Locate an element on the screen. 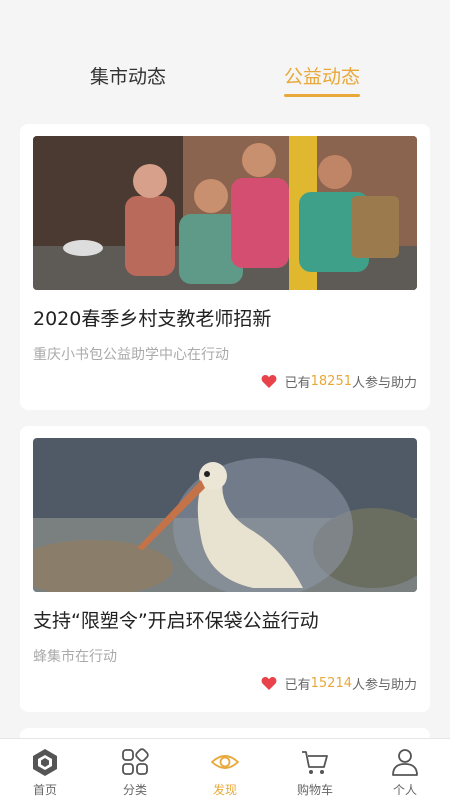  active-tab-indicator is located at coordinates (322, 95).